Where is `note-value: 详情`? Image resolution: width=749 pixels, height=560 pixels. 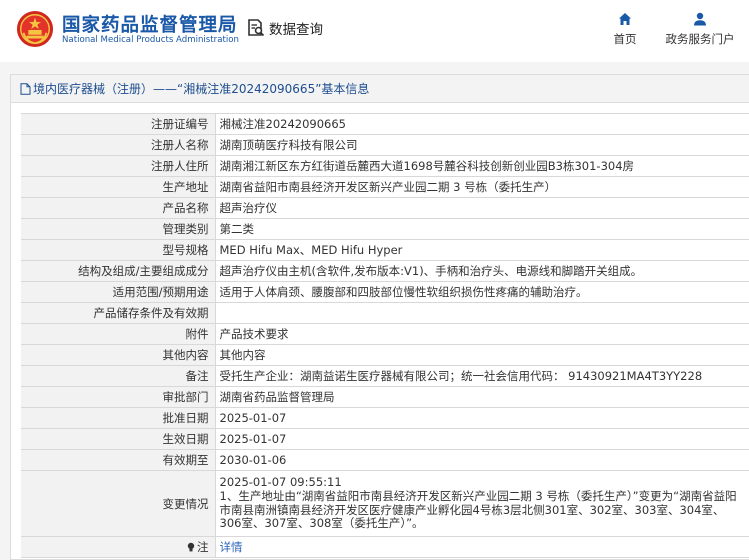 note-value: 详情 is located at coordinates (481, 547).